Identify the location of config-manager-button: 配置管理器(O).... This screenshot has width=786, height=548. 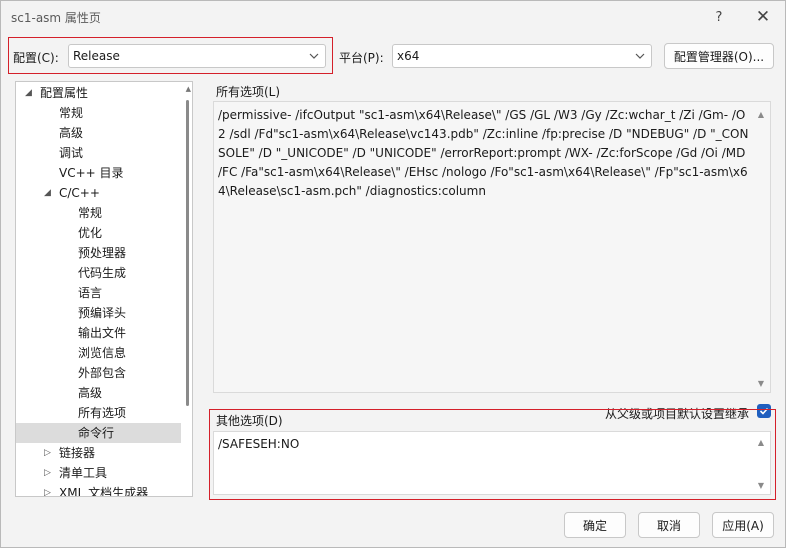
(719, 56).